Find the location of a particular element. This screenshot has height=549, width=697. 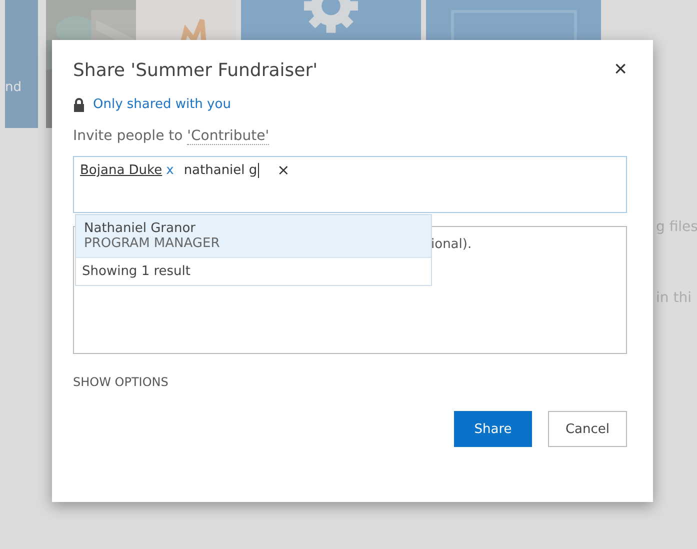

result-count: Showing 1 result is located at coordinates (136, 271).